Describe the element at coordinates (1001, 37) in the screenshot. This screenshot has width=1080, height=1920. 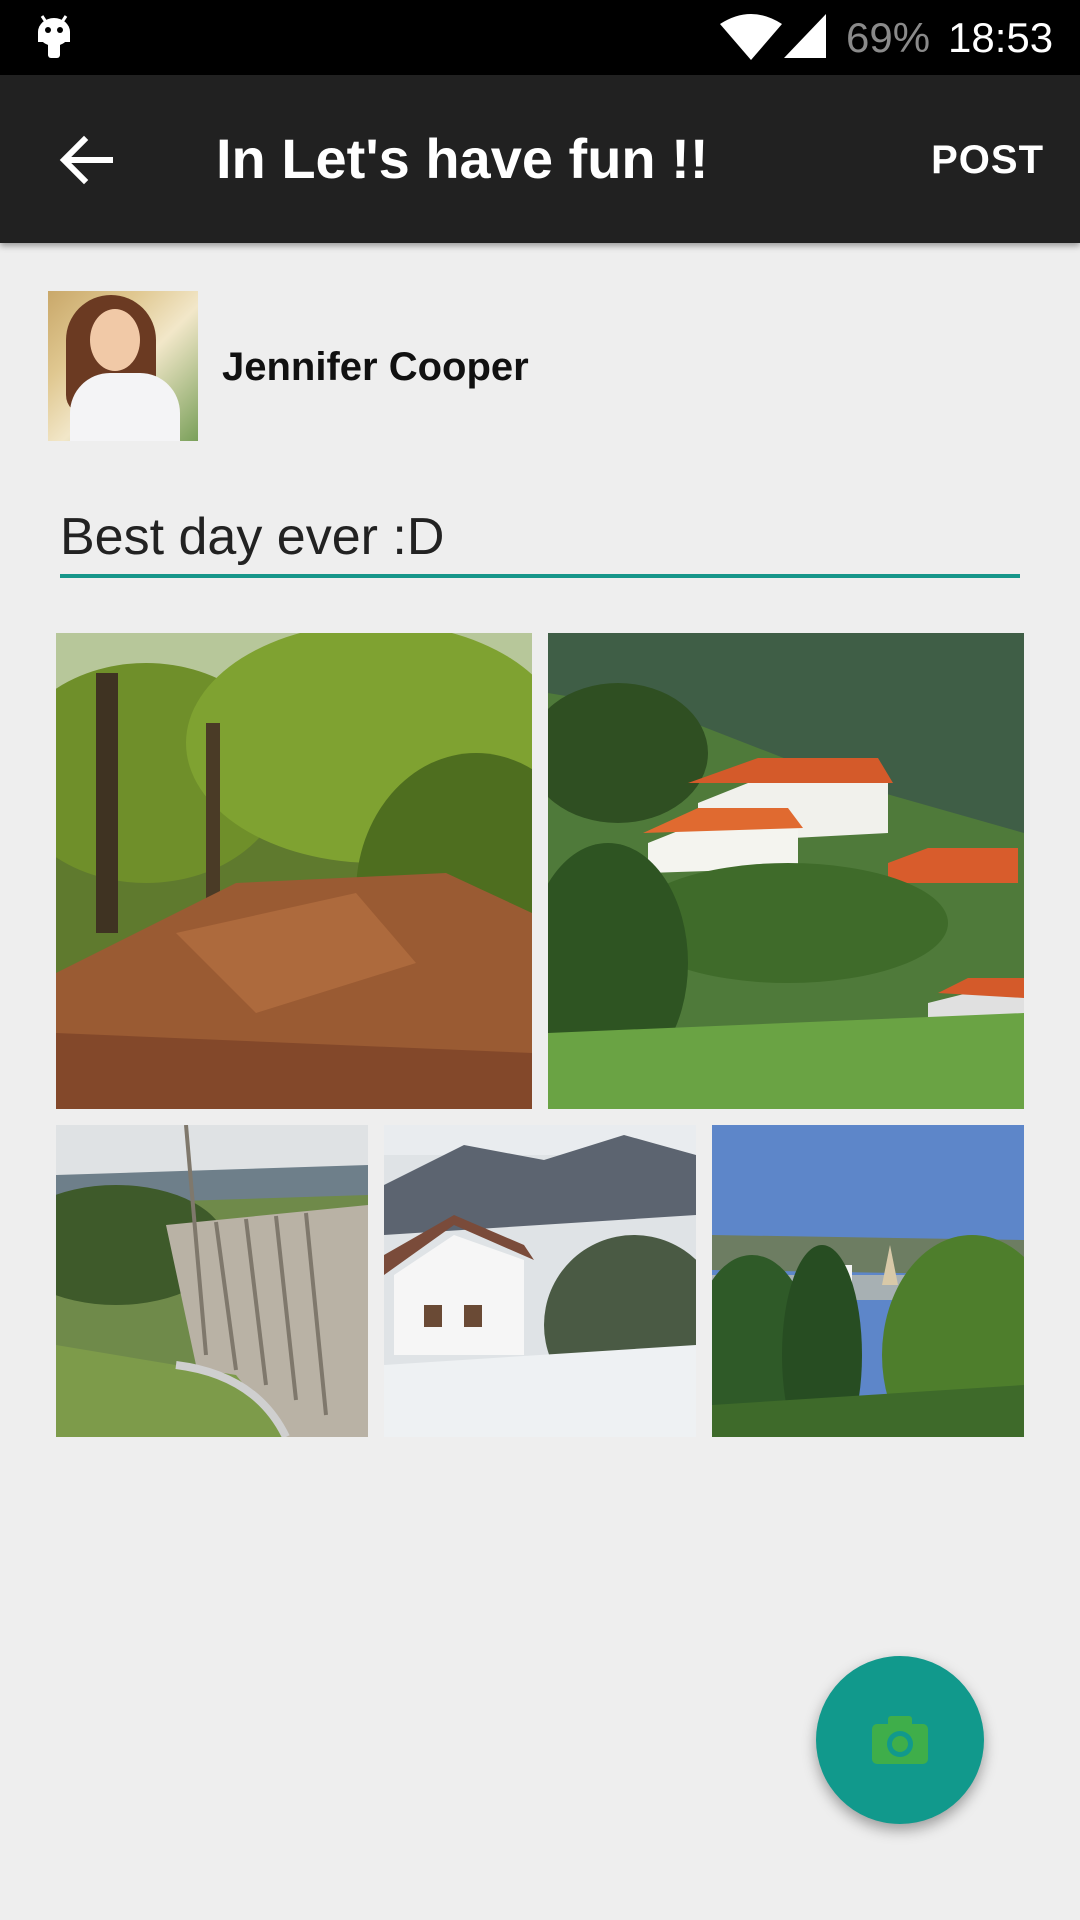
I see `clock: 18:53` at that location.